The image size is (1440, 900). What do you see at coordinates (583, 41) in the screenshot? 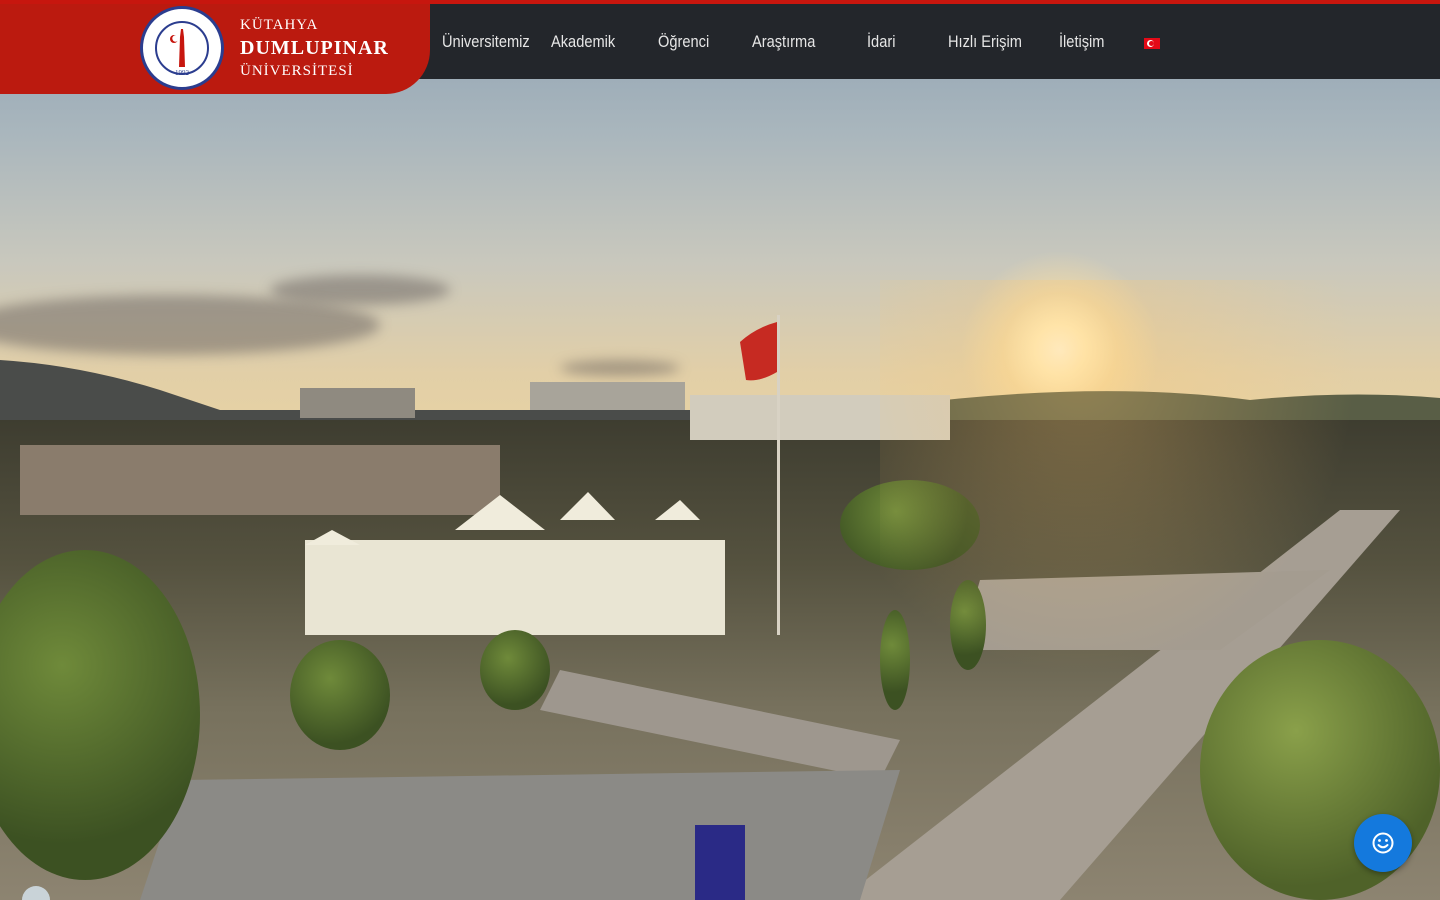
I see `nav-item-akademik: Akademik` at bounding box center [583, 41].